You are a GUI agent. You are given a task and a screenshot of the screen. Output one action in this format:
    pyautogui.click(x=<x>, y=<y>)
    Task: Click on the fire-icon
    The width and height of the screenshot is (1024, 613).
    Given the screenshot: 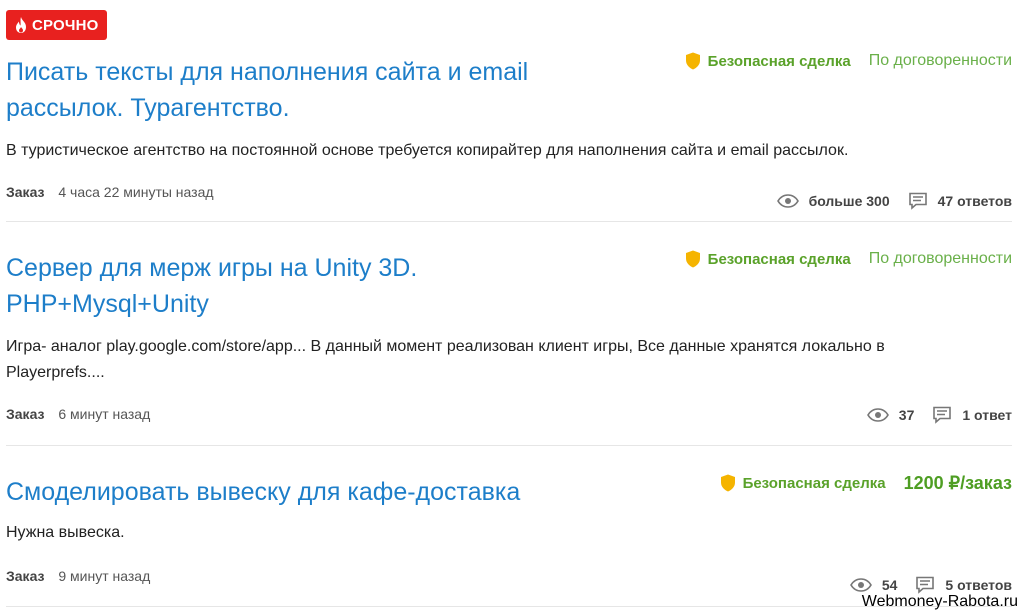 What is the action you would take?
    pyautogui.click(x=21, y=25)
    